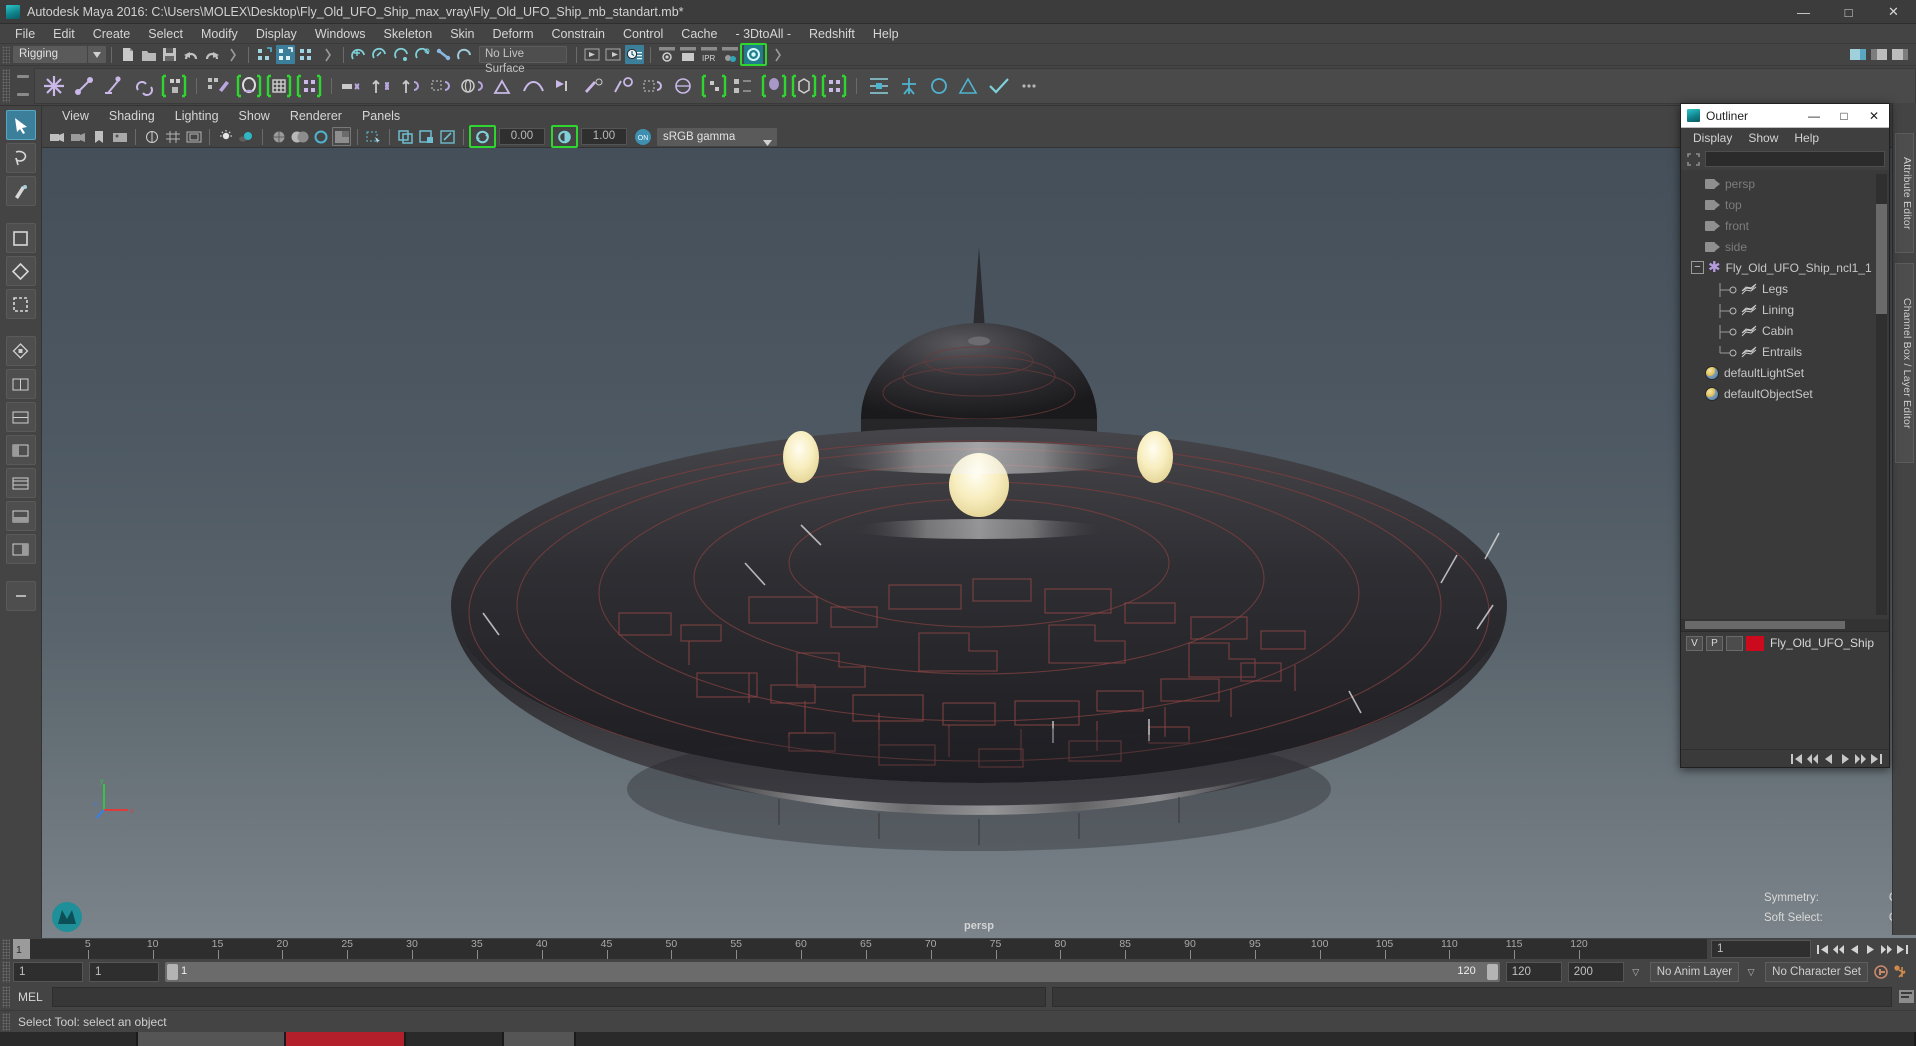  What do you see at coordinates (613, 54) in the screenshot?
I see `render-sequence-icon` at bounding box center [613, 54].